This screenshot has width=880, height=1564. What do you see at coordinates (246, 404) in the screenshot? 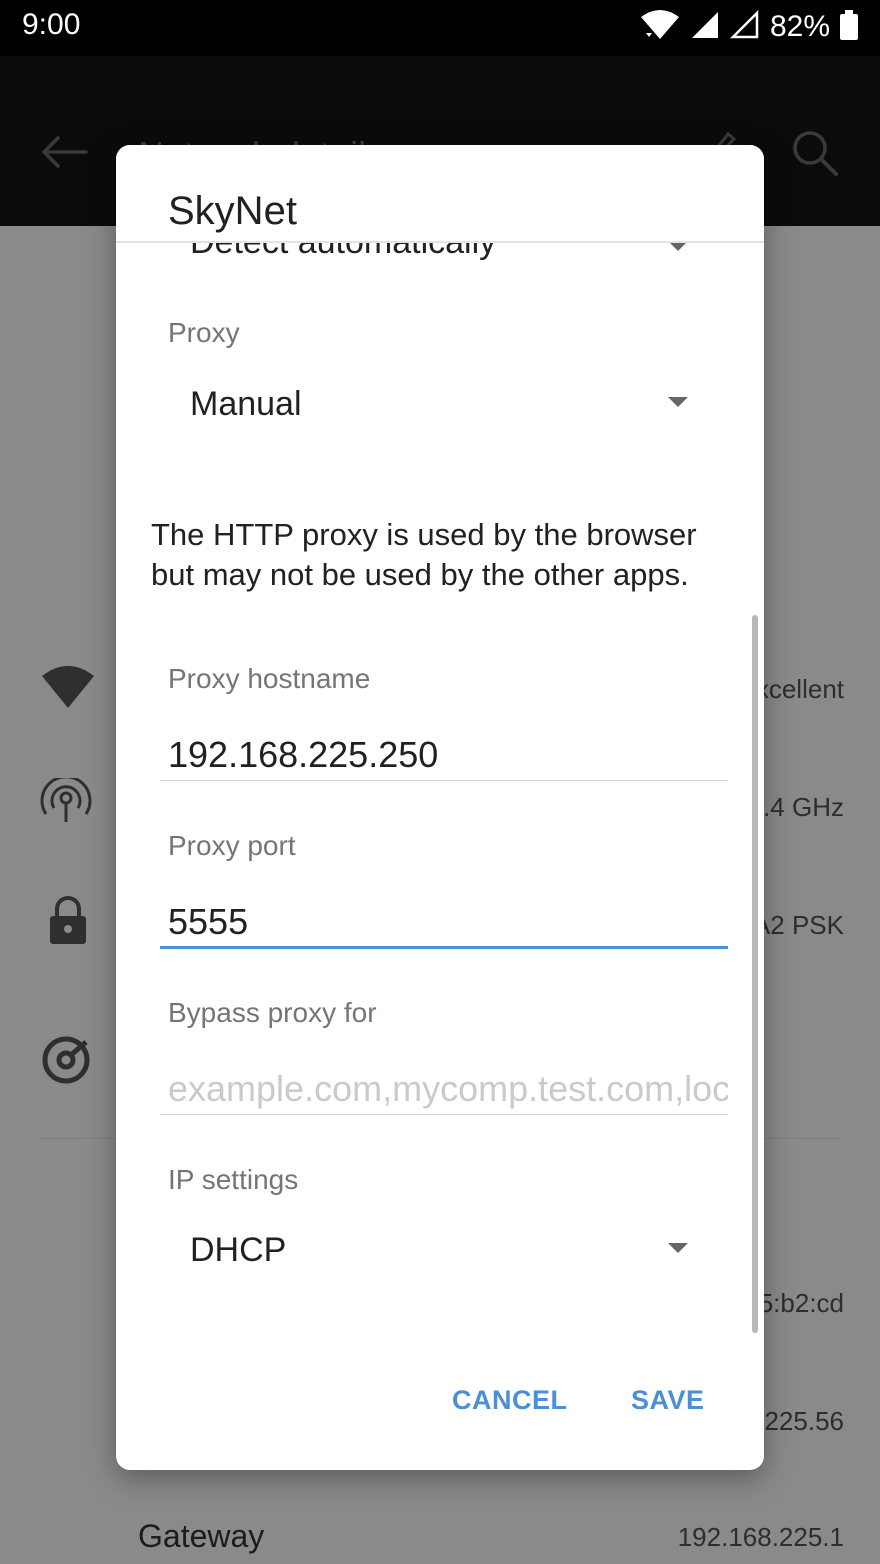
I see `proxy-select: Manual` at bounding box center [246, 404].